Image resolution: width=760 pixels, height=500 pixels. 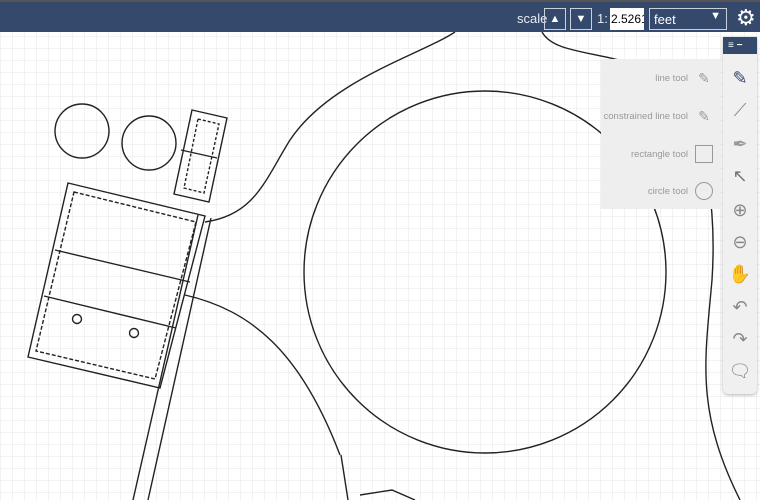 What do you see at coordinates (704, 191) in the screenshot?
I see `circle-icon` at bounding box center [704, 191].